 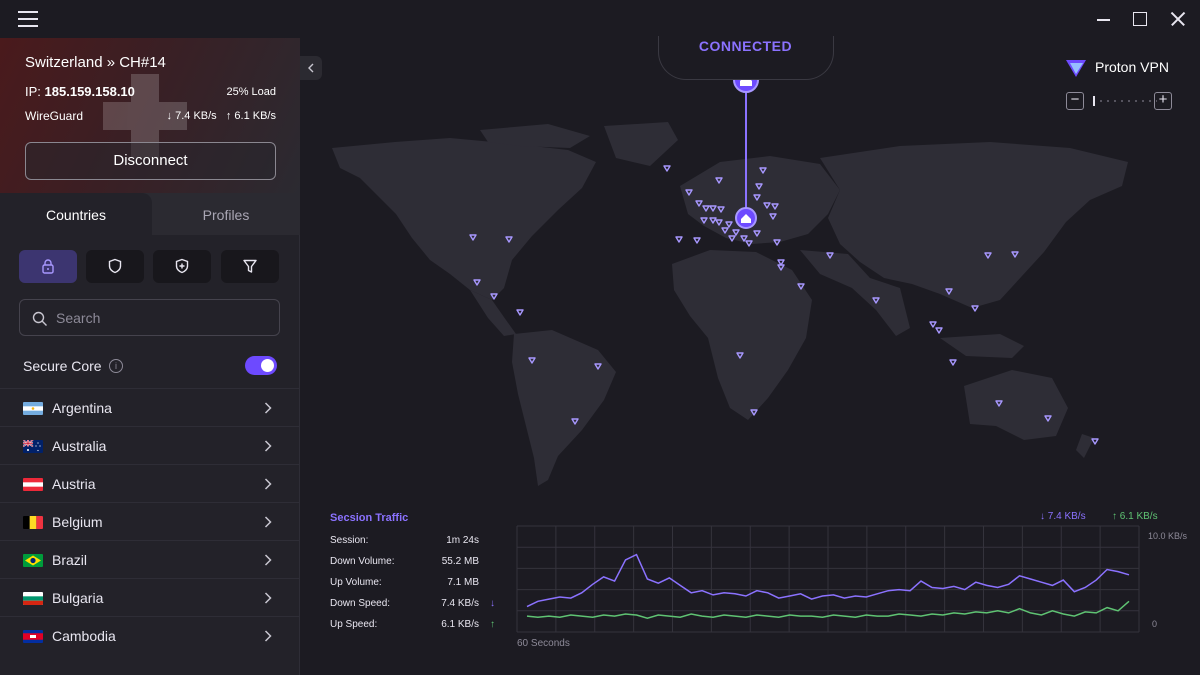 What do you see at coordinates (460, 561) in the screenshot?
I see `stat-value: 55.2 MB` at bounding box center [460, 561].